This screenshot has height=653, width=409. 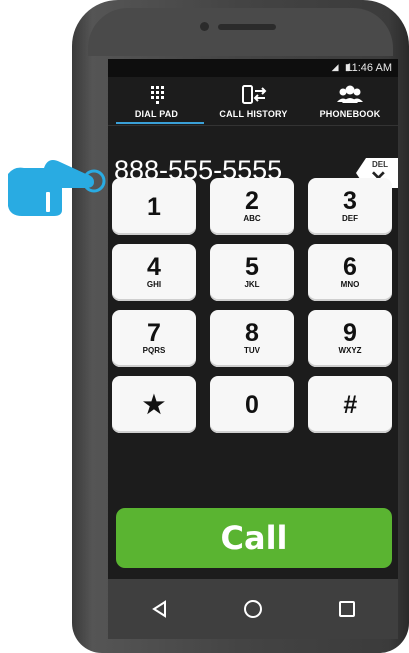 I want to click on key-digit: 6, so click(x=350, y=267).